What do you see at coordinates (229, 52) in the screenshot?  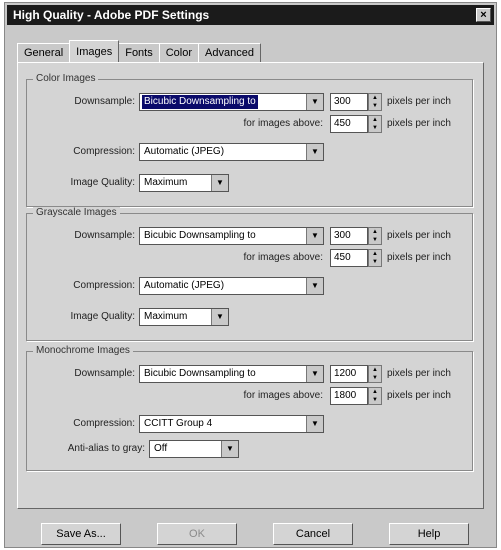 I see `tab-advanced: Advanced` at bounding box center [229, 52].